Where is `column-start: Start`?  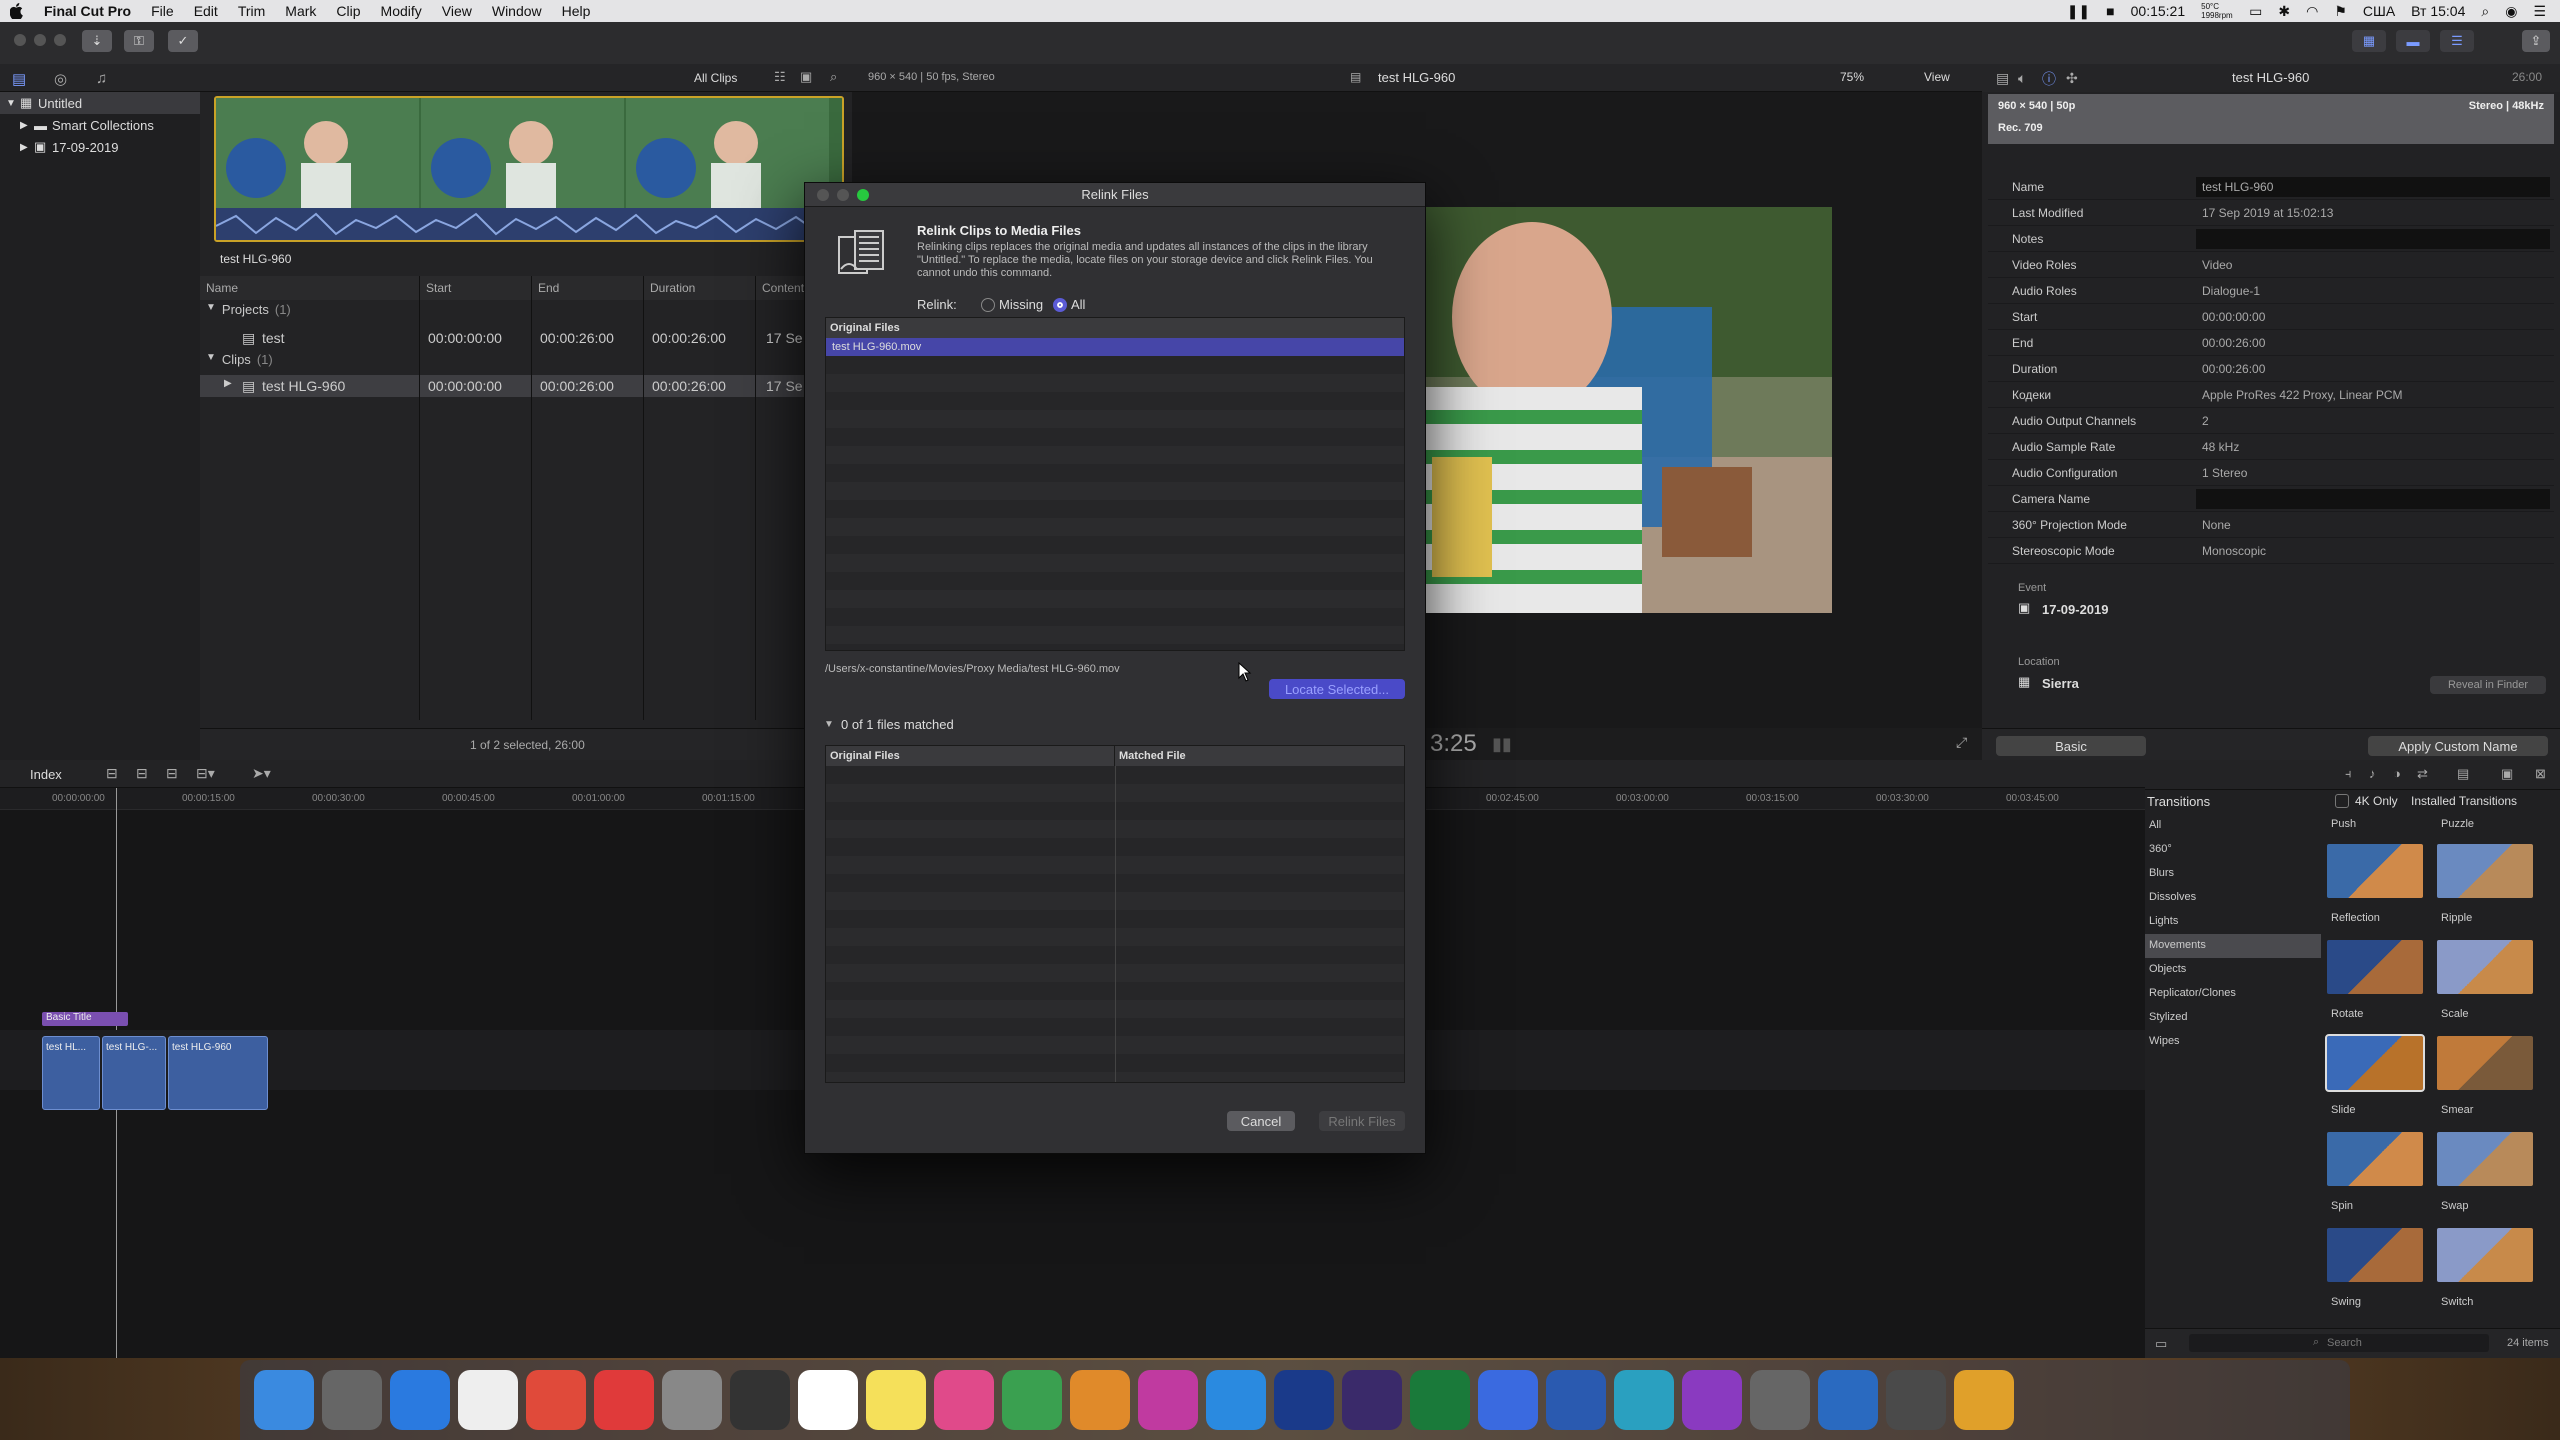 column-start: Start is located at coordinates (476, 288).